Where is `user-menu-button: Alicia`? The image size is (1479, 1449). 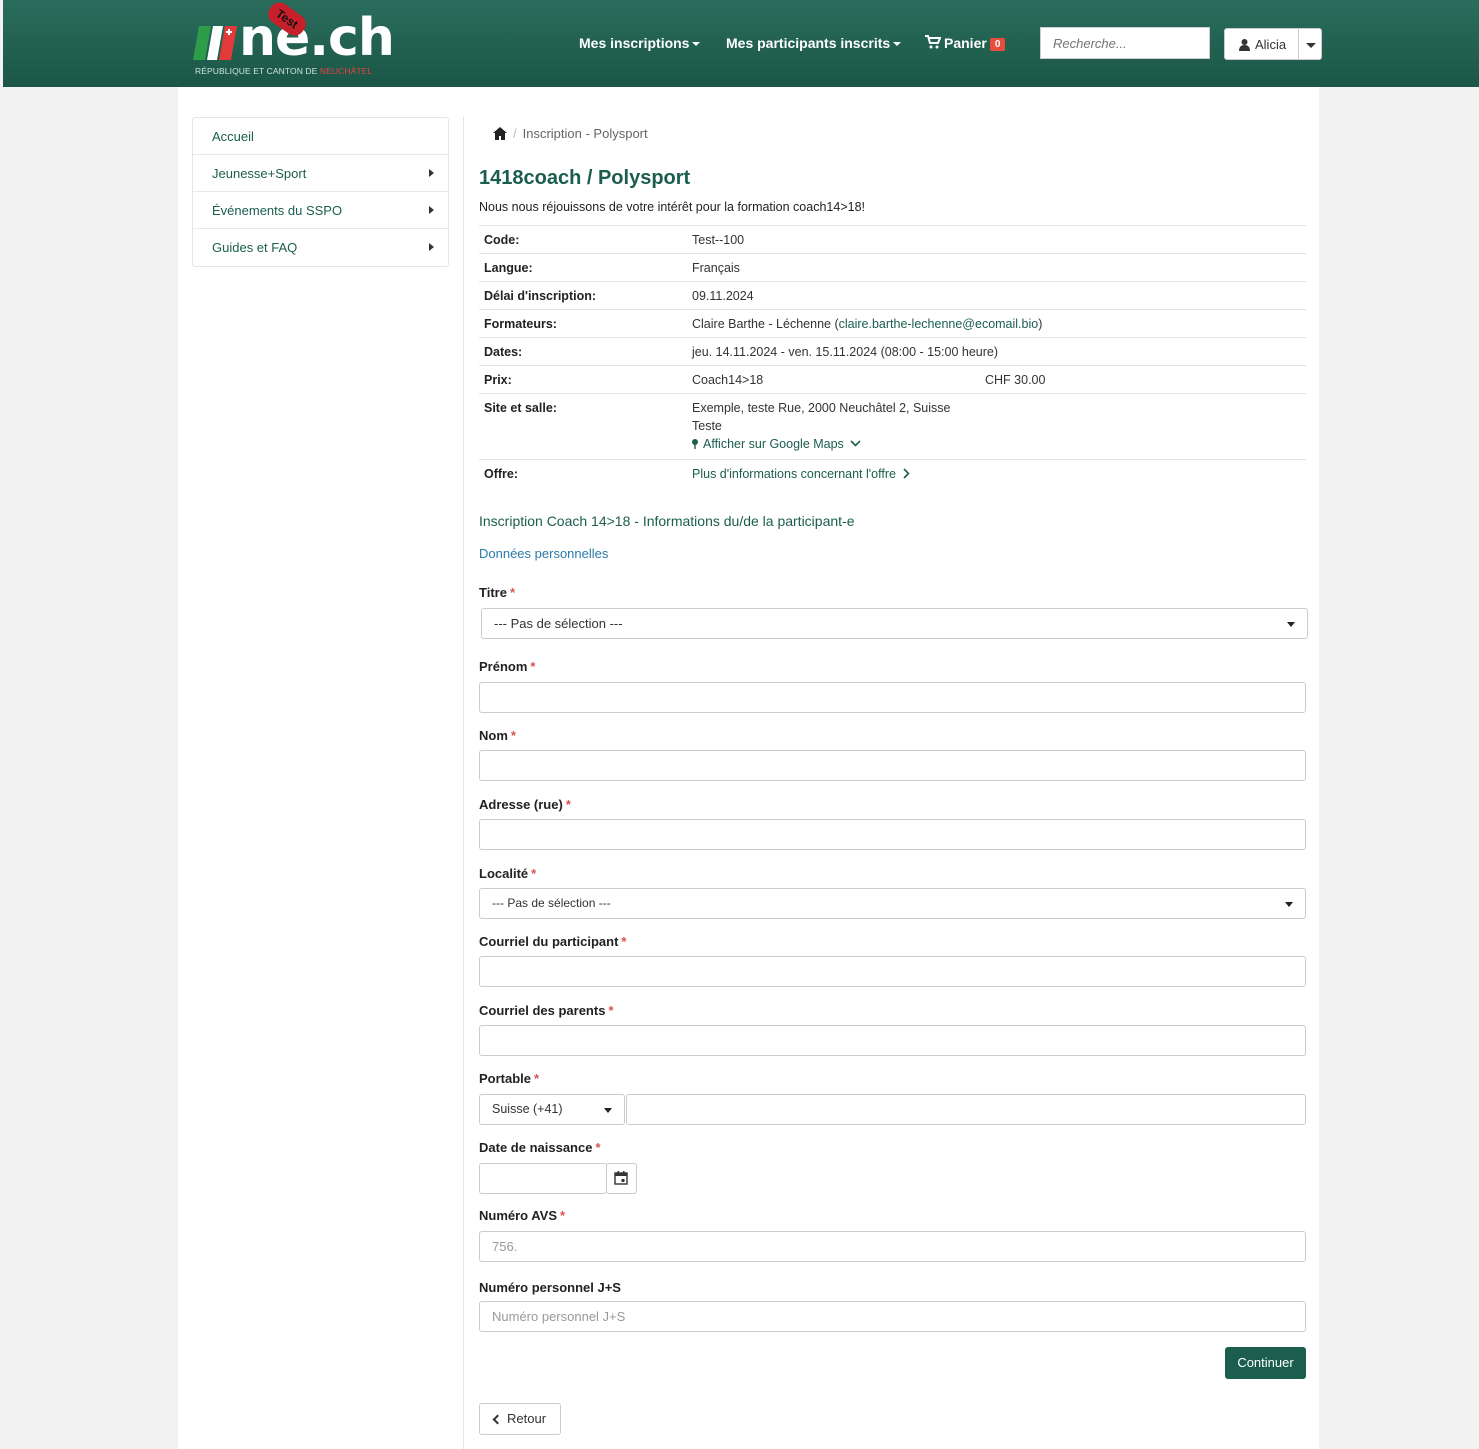
user-menu-button: Alicia is located at coordinates (1273, 44).